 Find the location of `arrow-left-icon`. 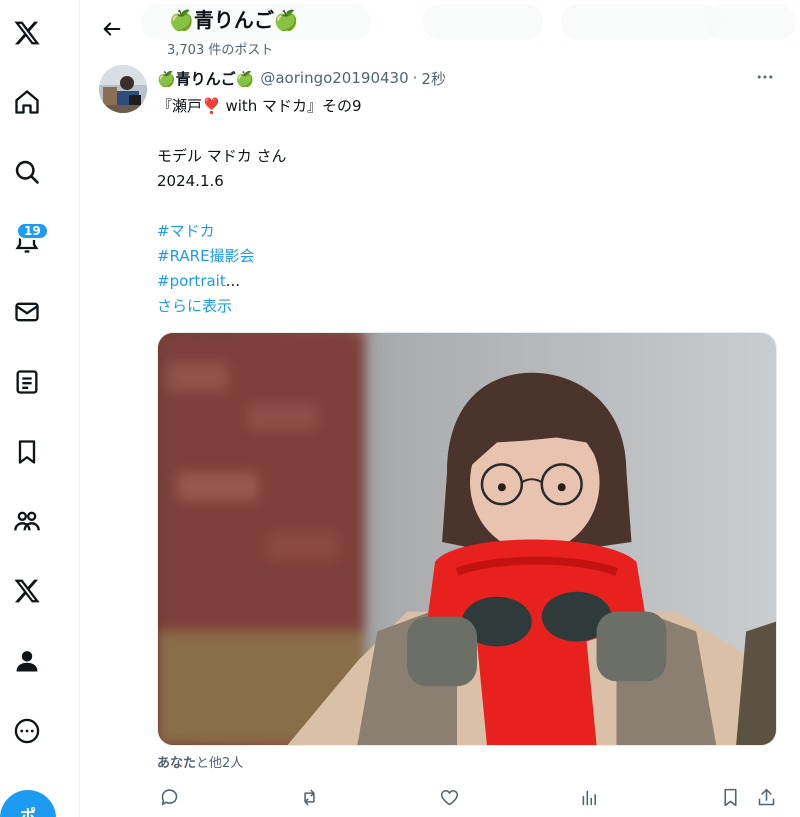

arrow-left-icon is located at coordinates (112, 29).